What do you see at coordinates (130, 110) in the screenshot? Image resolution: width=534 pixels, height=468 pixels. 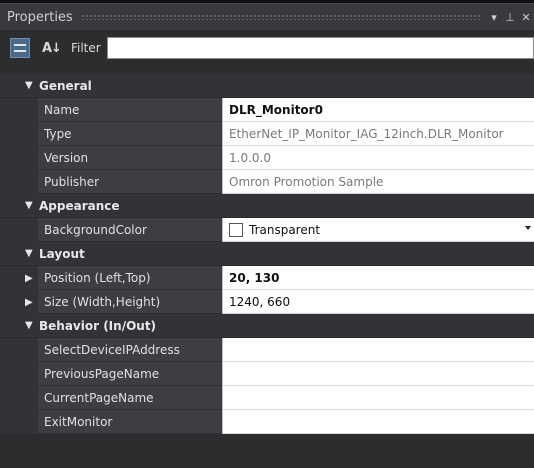 I see `property-name: Name` at bounding box center [130, 110].